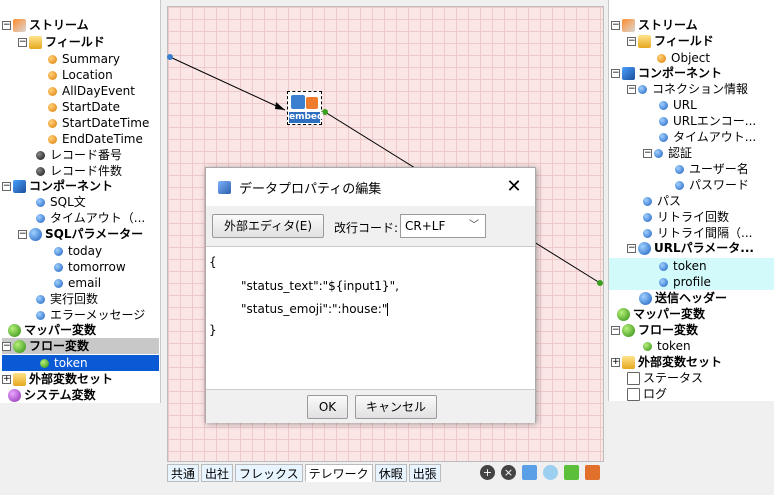  What do you see at coordinates (396, 407) in the screenshot?
I see `cancel-button: キャンセル` at bounding box center [396, 407].